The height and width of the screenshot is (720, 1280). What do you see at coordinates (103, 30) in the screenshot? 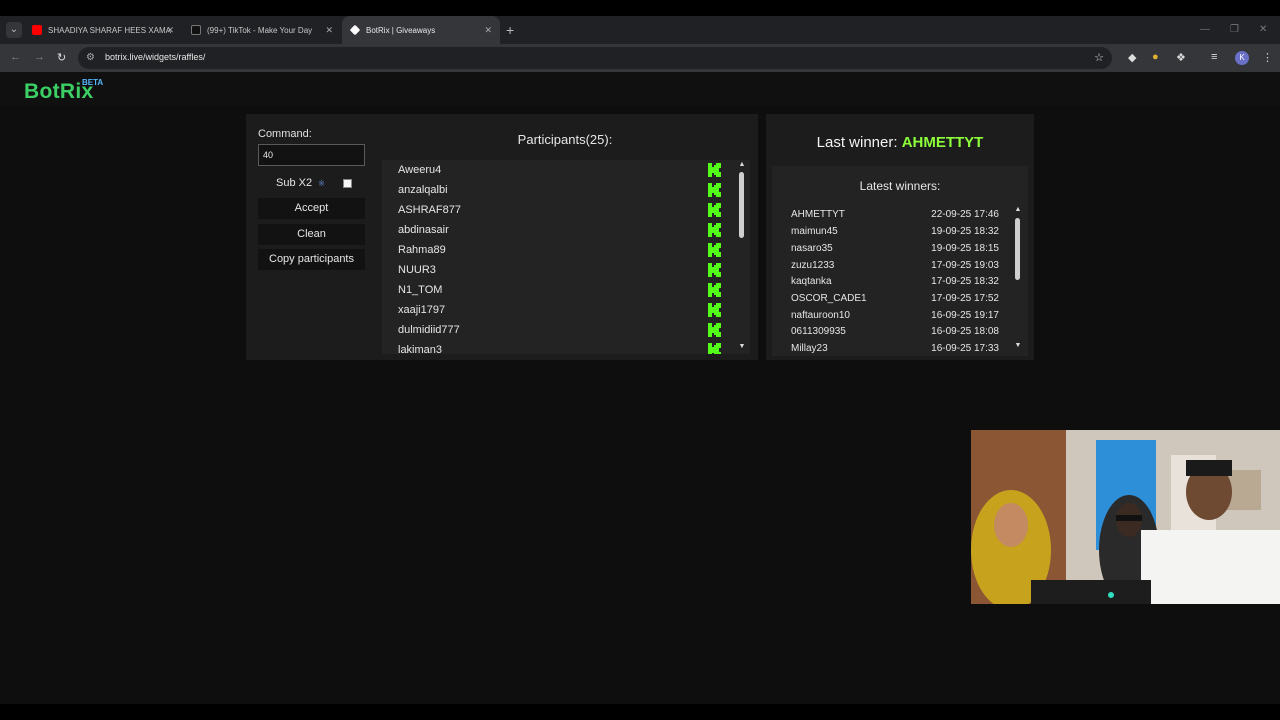
I see `tab-youtube: SHAADIYA SHARAF HEES XAMA ✕` at bounding box center [103, 30].